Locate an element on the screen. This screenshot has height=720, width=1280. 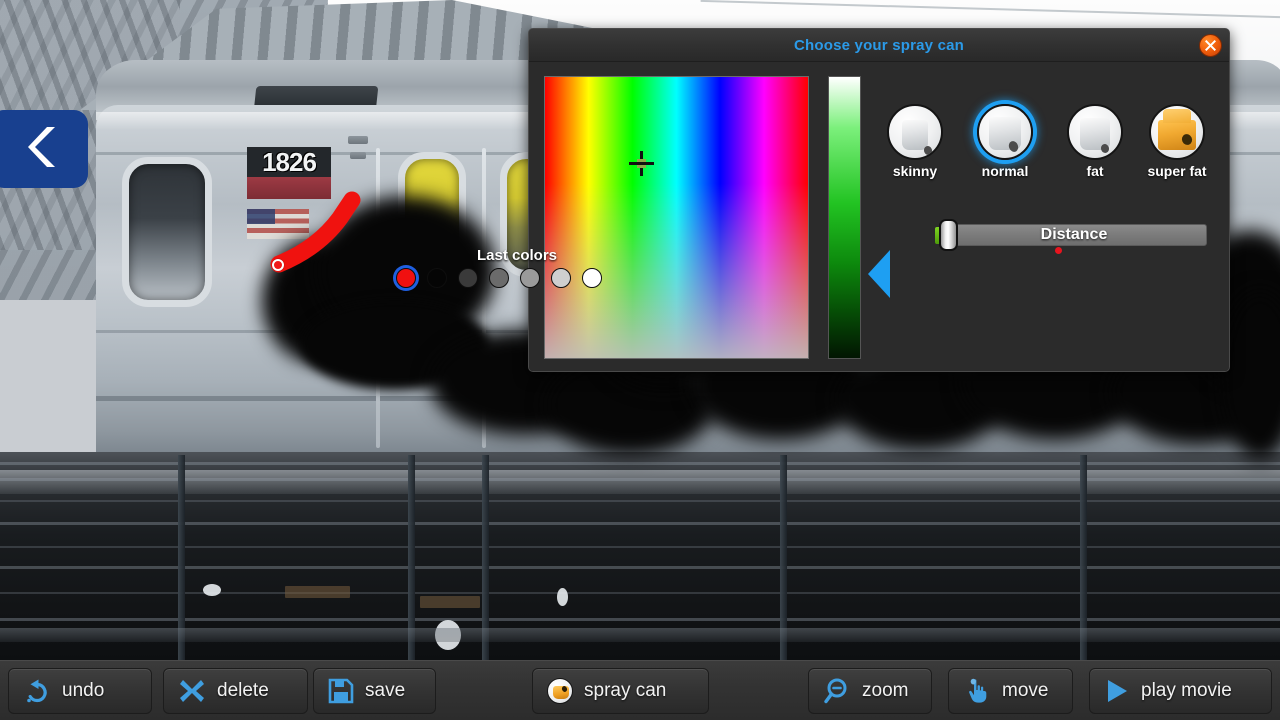
close-button is located at coordinates (1210, 45).